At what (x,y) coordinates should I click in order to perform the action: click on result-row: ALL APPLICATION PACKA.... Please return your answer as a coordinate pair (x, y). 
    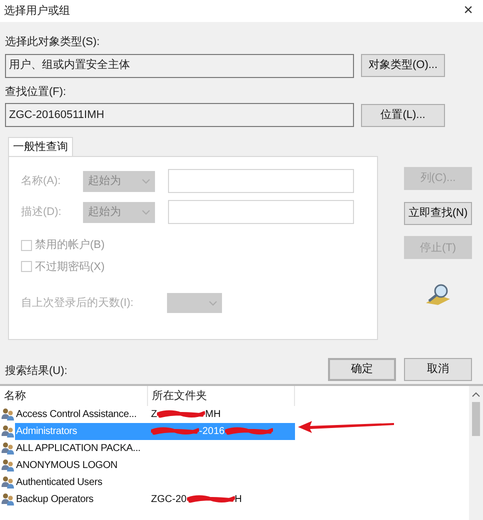
    Looking at the image, I should click on (155, 448).